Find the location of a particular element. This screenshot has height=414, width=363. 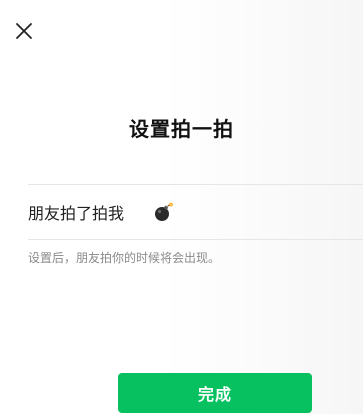

pat-label: 朋友拍了拍我 is located at coordinates (76, 213).